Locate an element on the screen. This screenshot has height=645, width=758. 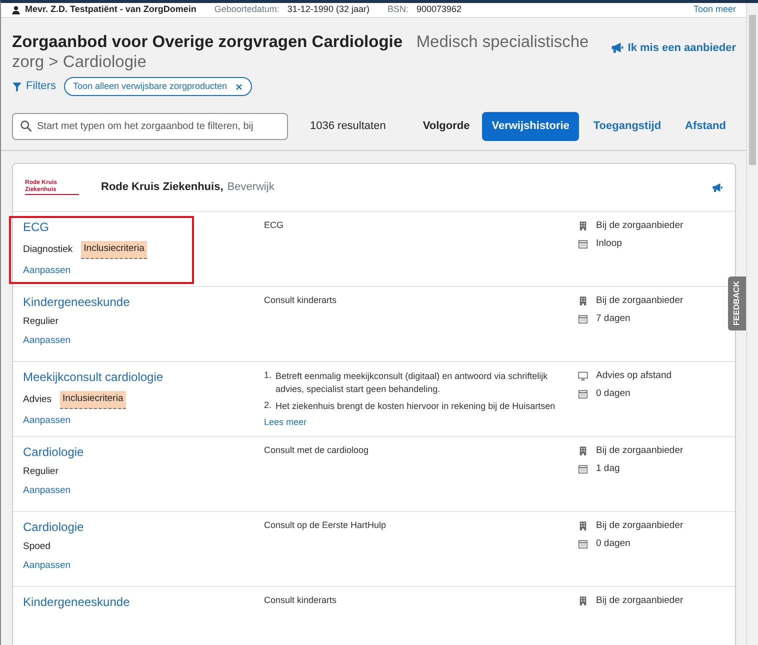
show-more-link: Toon meer is located at coordinates (714, 9).